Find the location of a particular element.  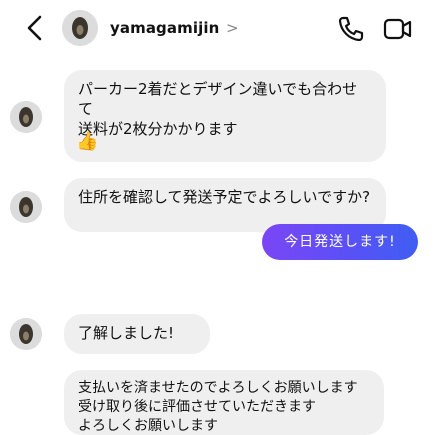

message-bubble: 了解しました! is located at coordinates (137, 334).